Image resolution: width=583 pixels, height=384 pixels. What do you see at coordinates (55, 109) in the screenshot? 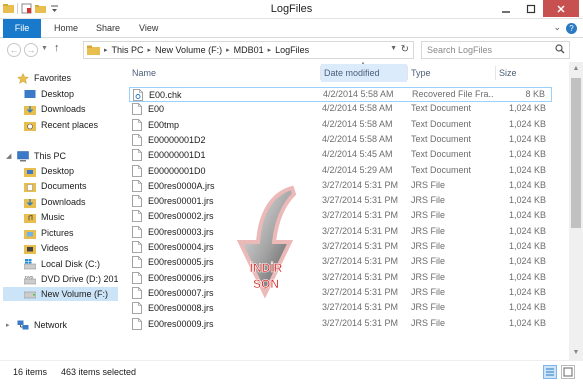
I see `nav-favorites-downloads: Downloads` at bounding box center [55, 109].